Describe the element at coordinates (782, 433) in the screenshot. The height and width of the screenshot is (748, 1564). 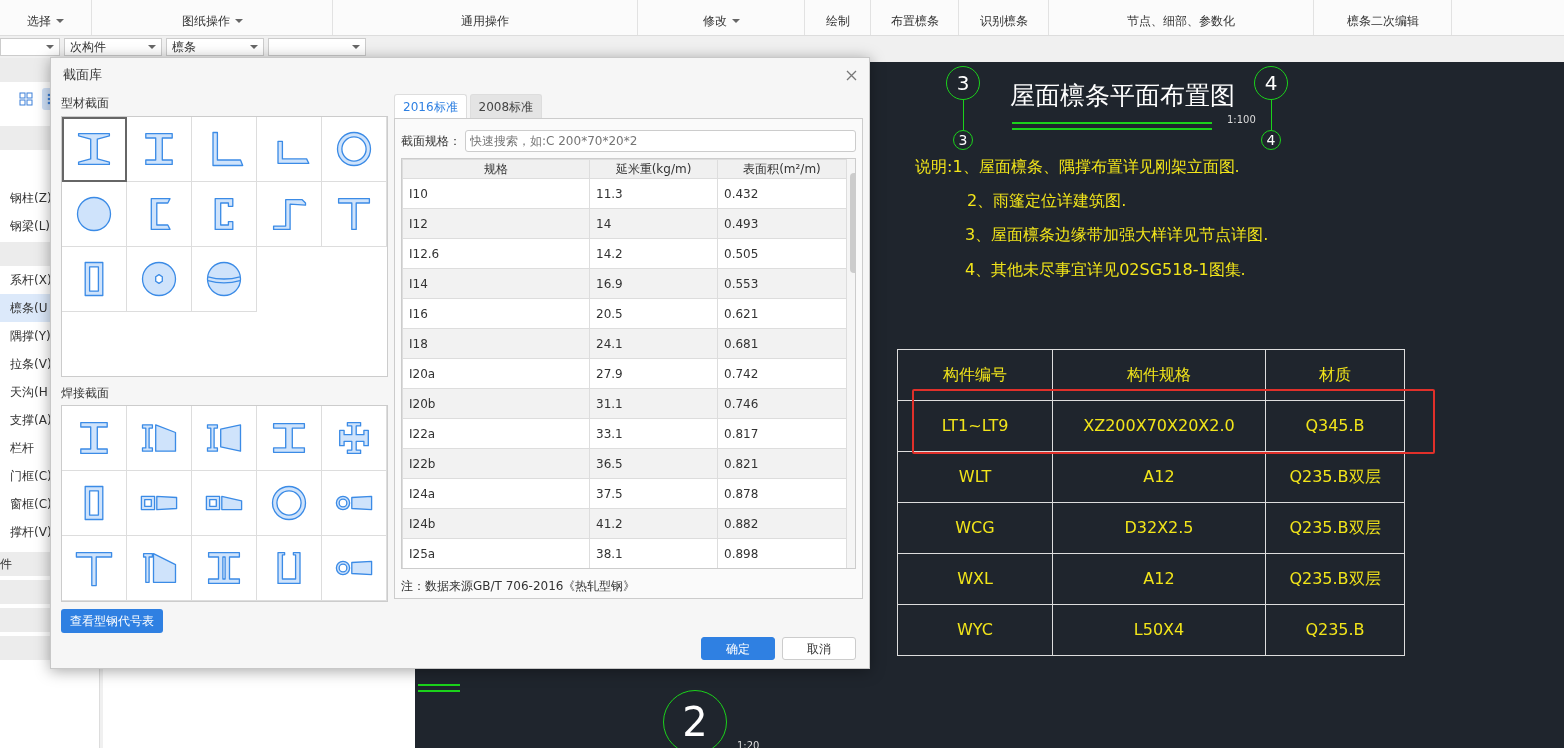
I see `table-cell: 0.817` at that location.